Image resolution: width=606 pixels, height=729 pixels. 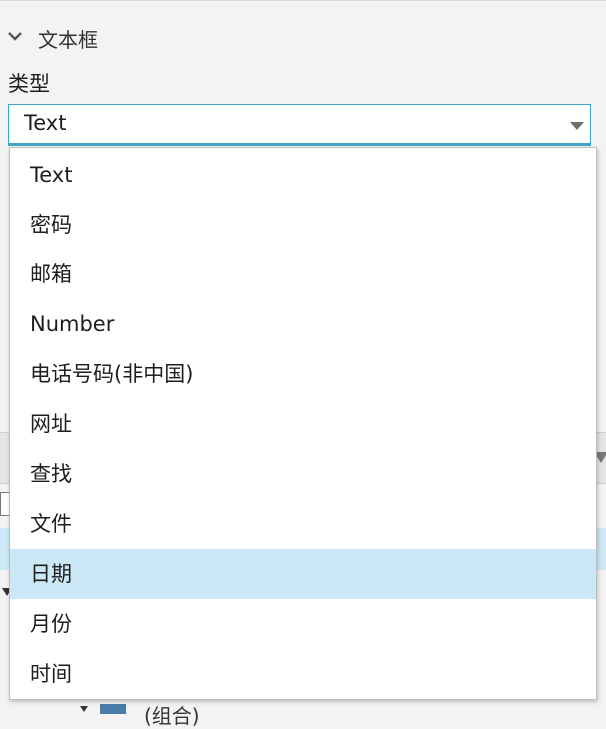 I want to click on option-search: 查找, so click(x=303, y=474).